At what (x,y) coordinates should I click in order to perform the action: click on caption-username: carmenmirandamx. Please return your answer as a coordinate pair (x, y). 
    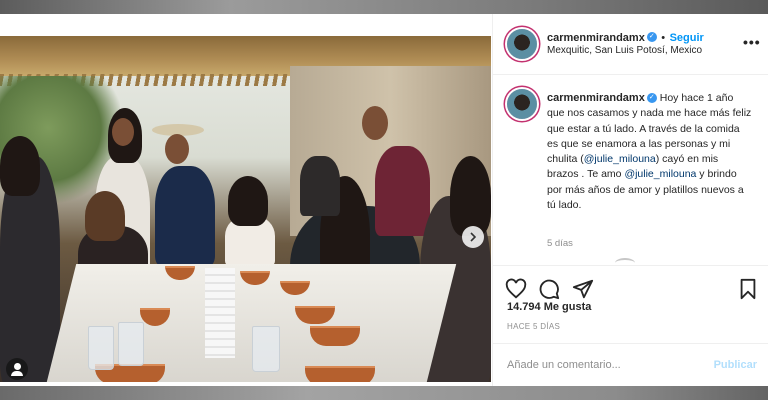
    Looking at the image, I should click on (596, 98).